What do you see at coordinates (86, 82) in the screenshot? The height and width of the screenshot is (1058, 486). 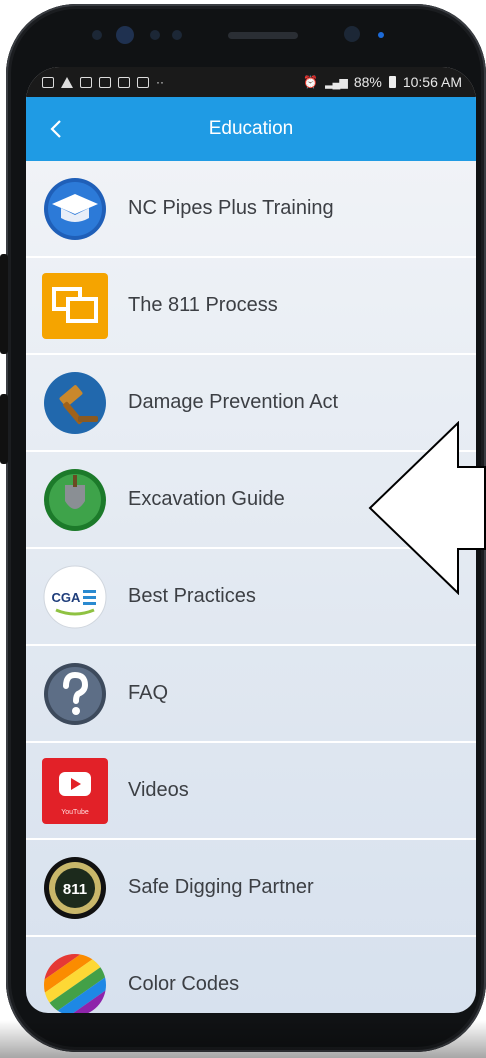 I see `calendar-icon` at bounding box center [86, 82].